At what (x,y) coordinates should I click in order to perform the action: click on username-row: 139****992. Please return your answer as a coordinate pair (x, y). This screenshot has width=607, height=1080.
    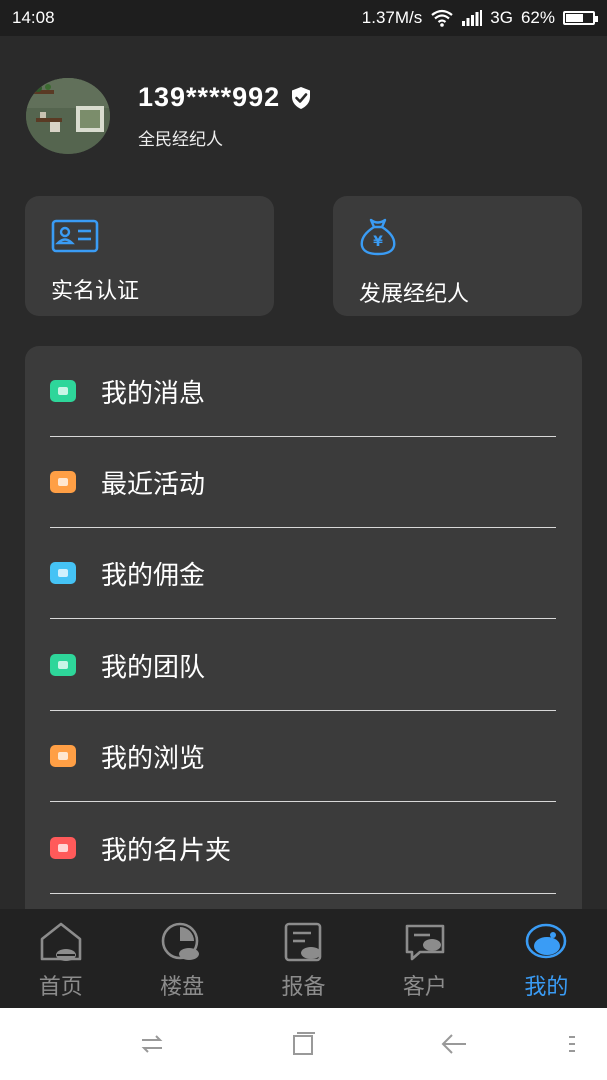
    Looking at the image, I should click on (225, 97).